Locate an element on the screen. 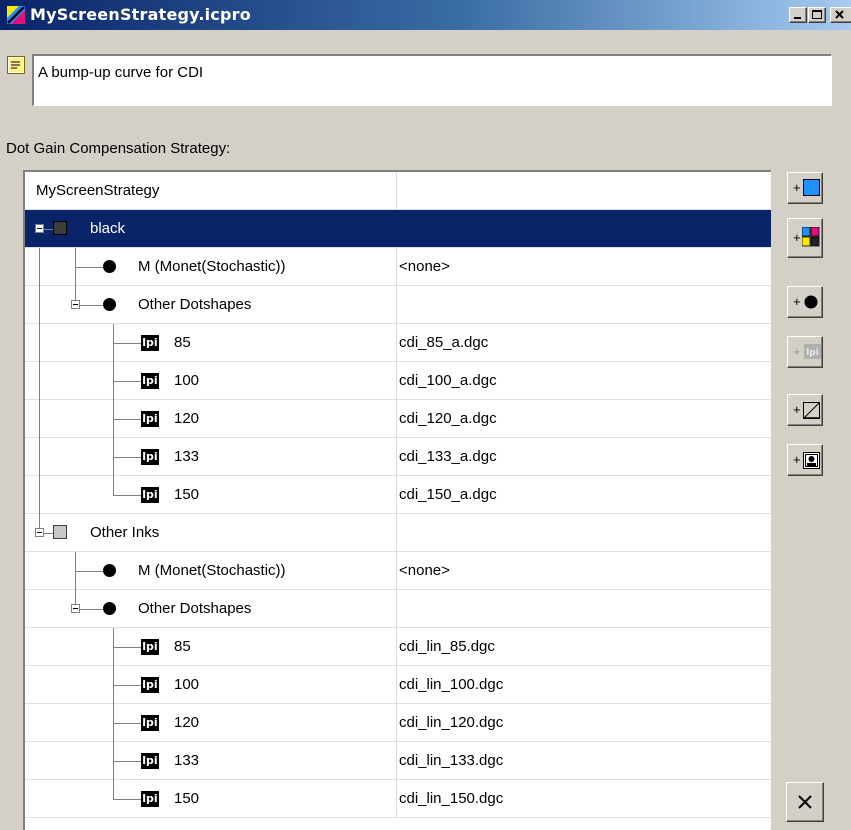 The height and width of the screenshot is (830, 851). tree-row-value: cdi_lin_100.dgc is located at coordinates (451, 684).